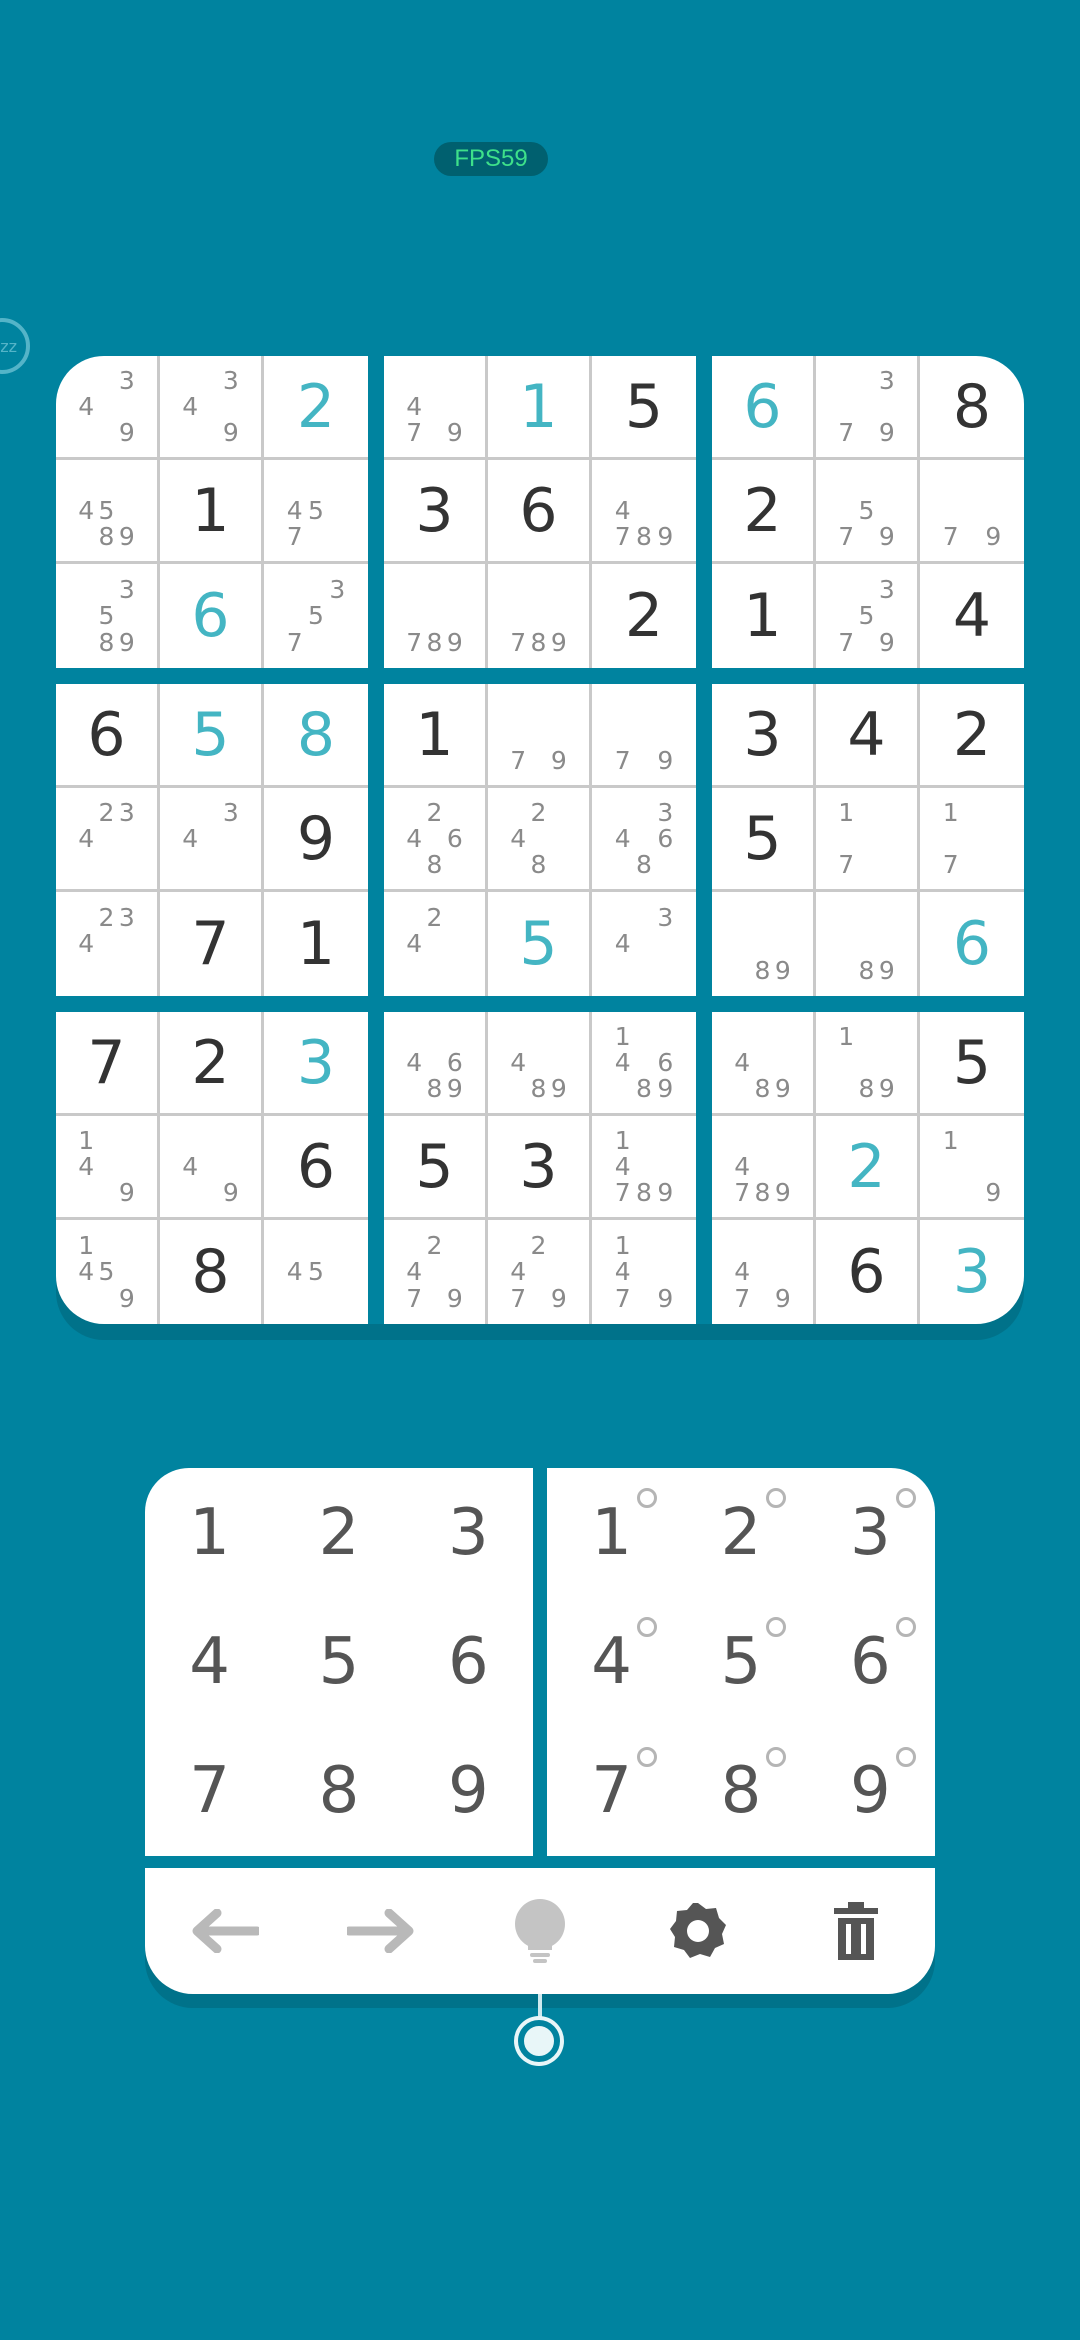  Describe the element at coordinates (868, 1064) in the screenshot. I see `sudoku-cell: 189` at that location.